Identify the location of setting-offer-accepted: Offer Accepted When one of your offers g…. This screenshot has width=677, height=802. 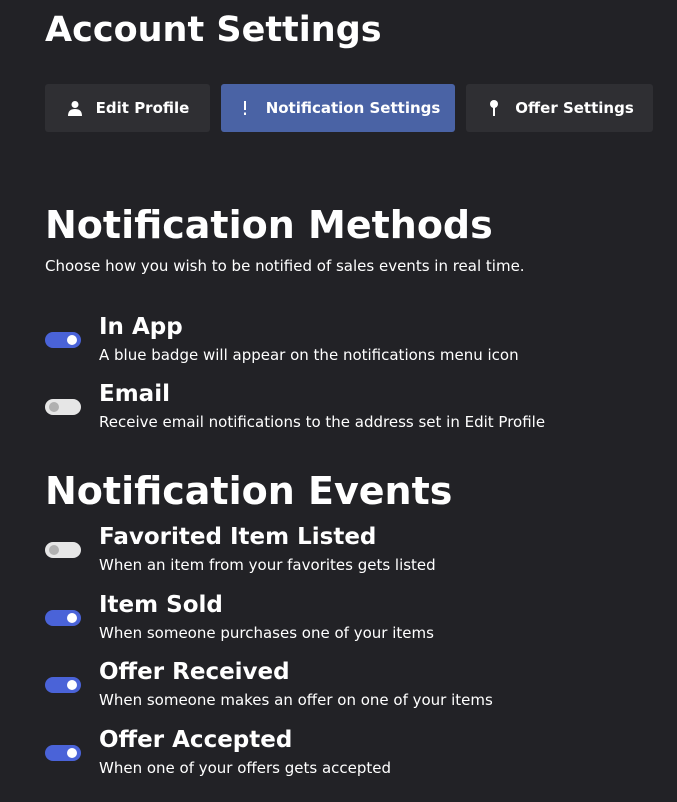
(355, 761).